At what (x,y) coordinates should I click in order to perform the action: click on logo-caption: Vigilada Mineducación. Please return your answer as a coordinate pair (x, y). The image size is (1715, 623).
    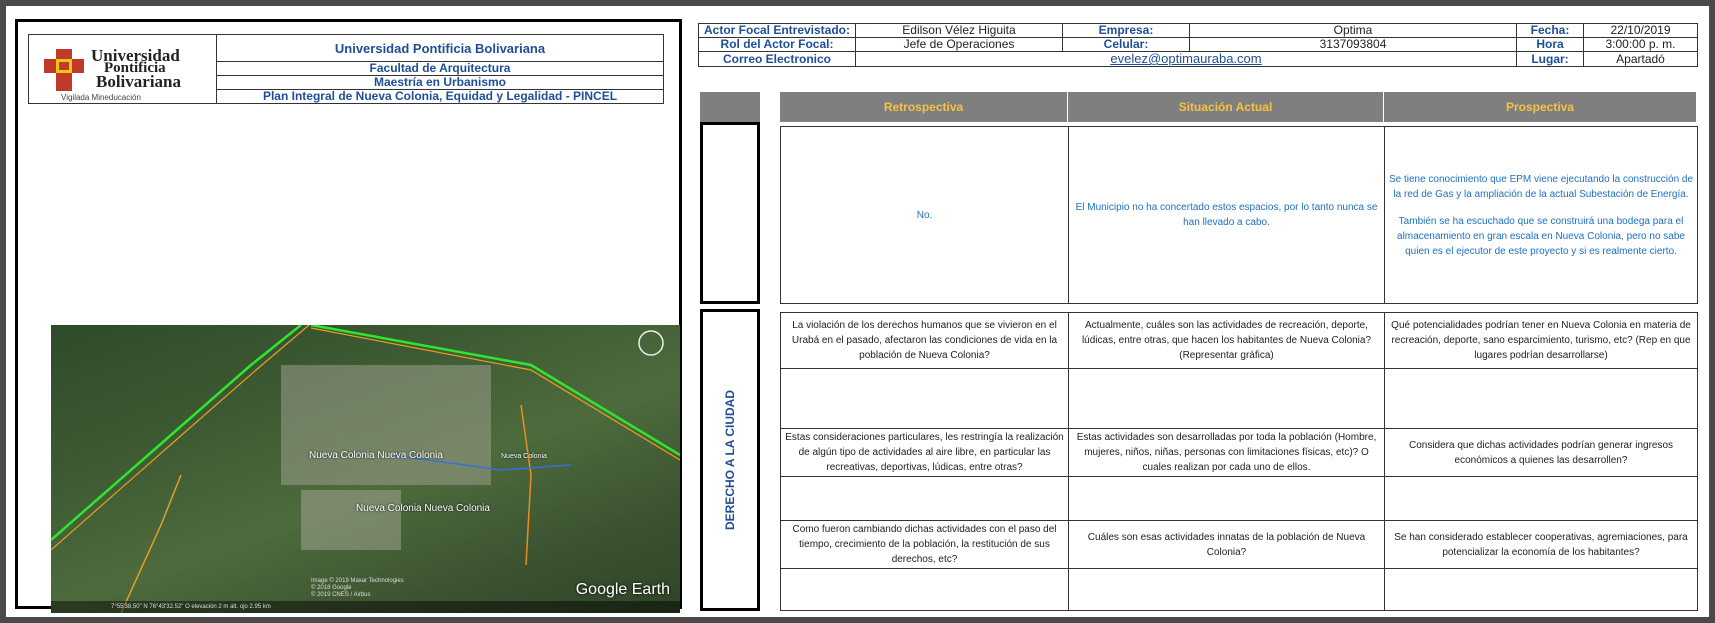
    Looking at the image, I should click on (101, 97).